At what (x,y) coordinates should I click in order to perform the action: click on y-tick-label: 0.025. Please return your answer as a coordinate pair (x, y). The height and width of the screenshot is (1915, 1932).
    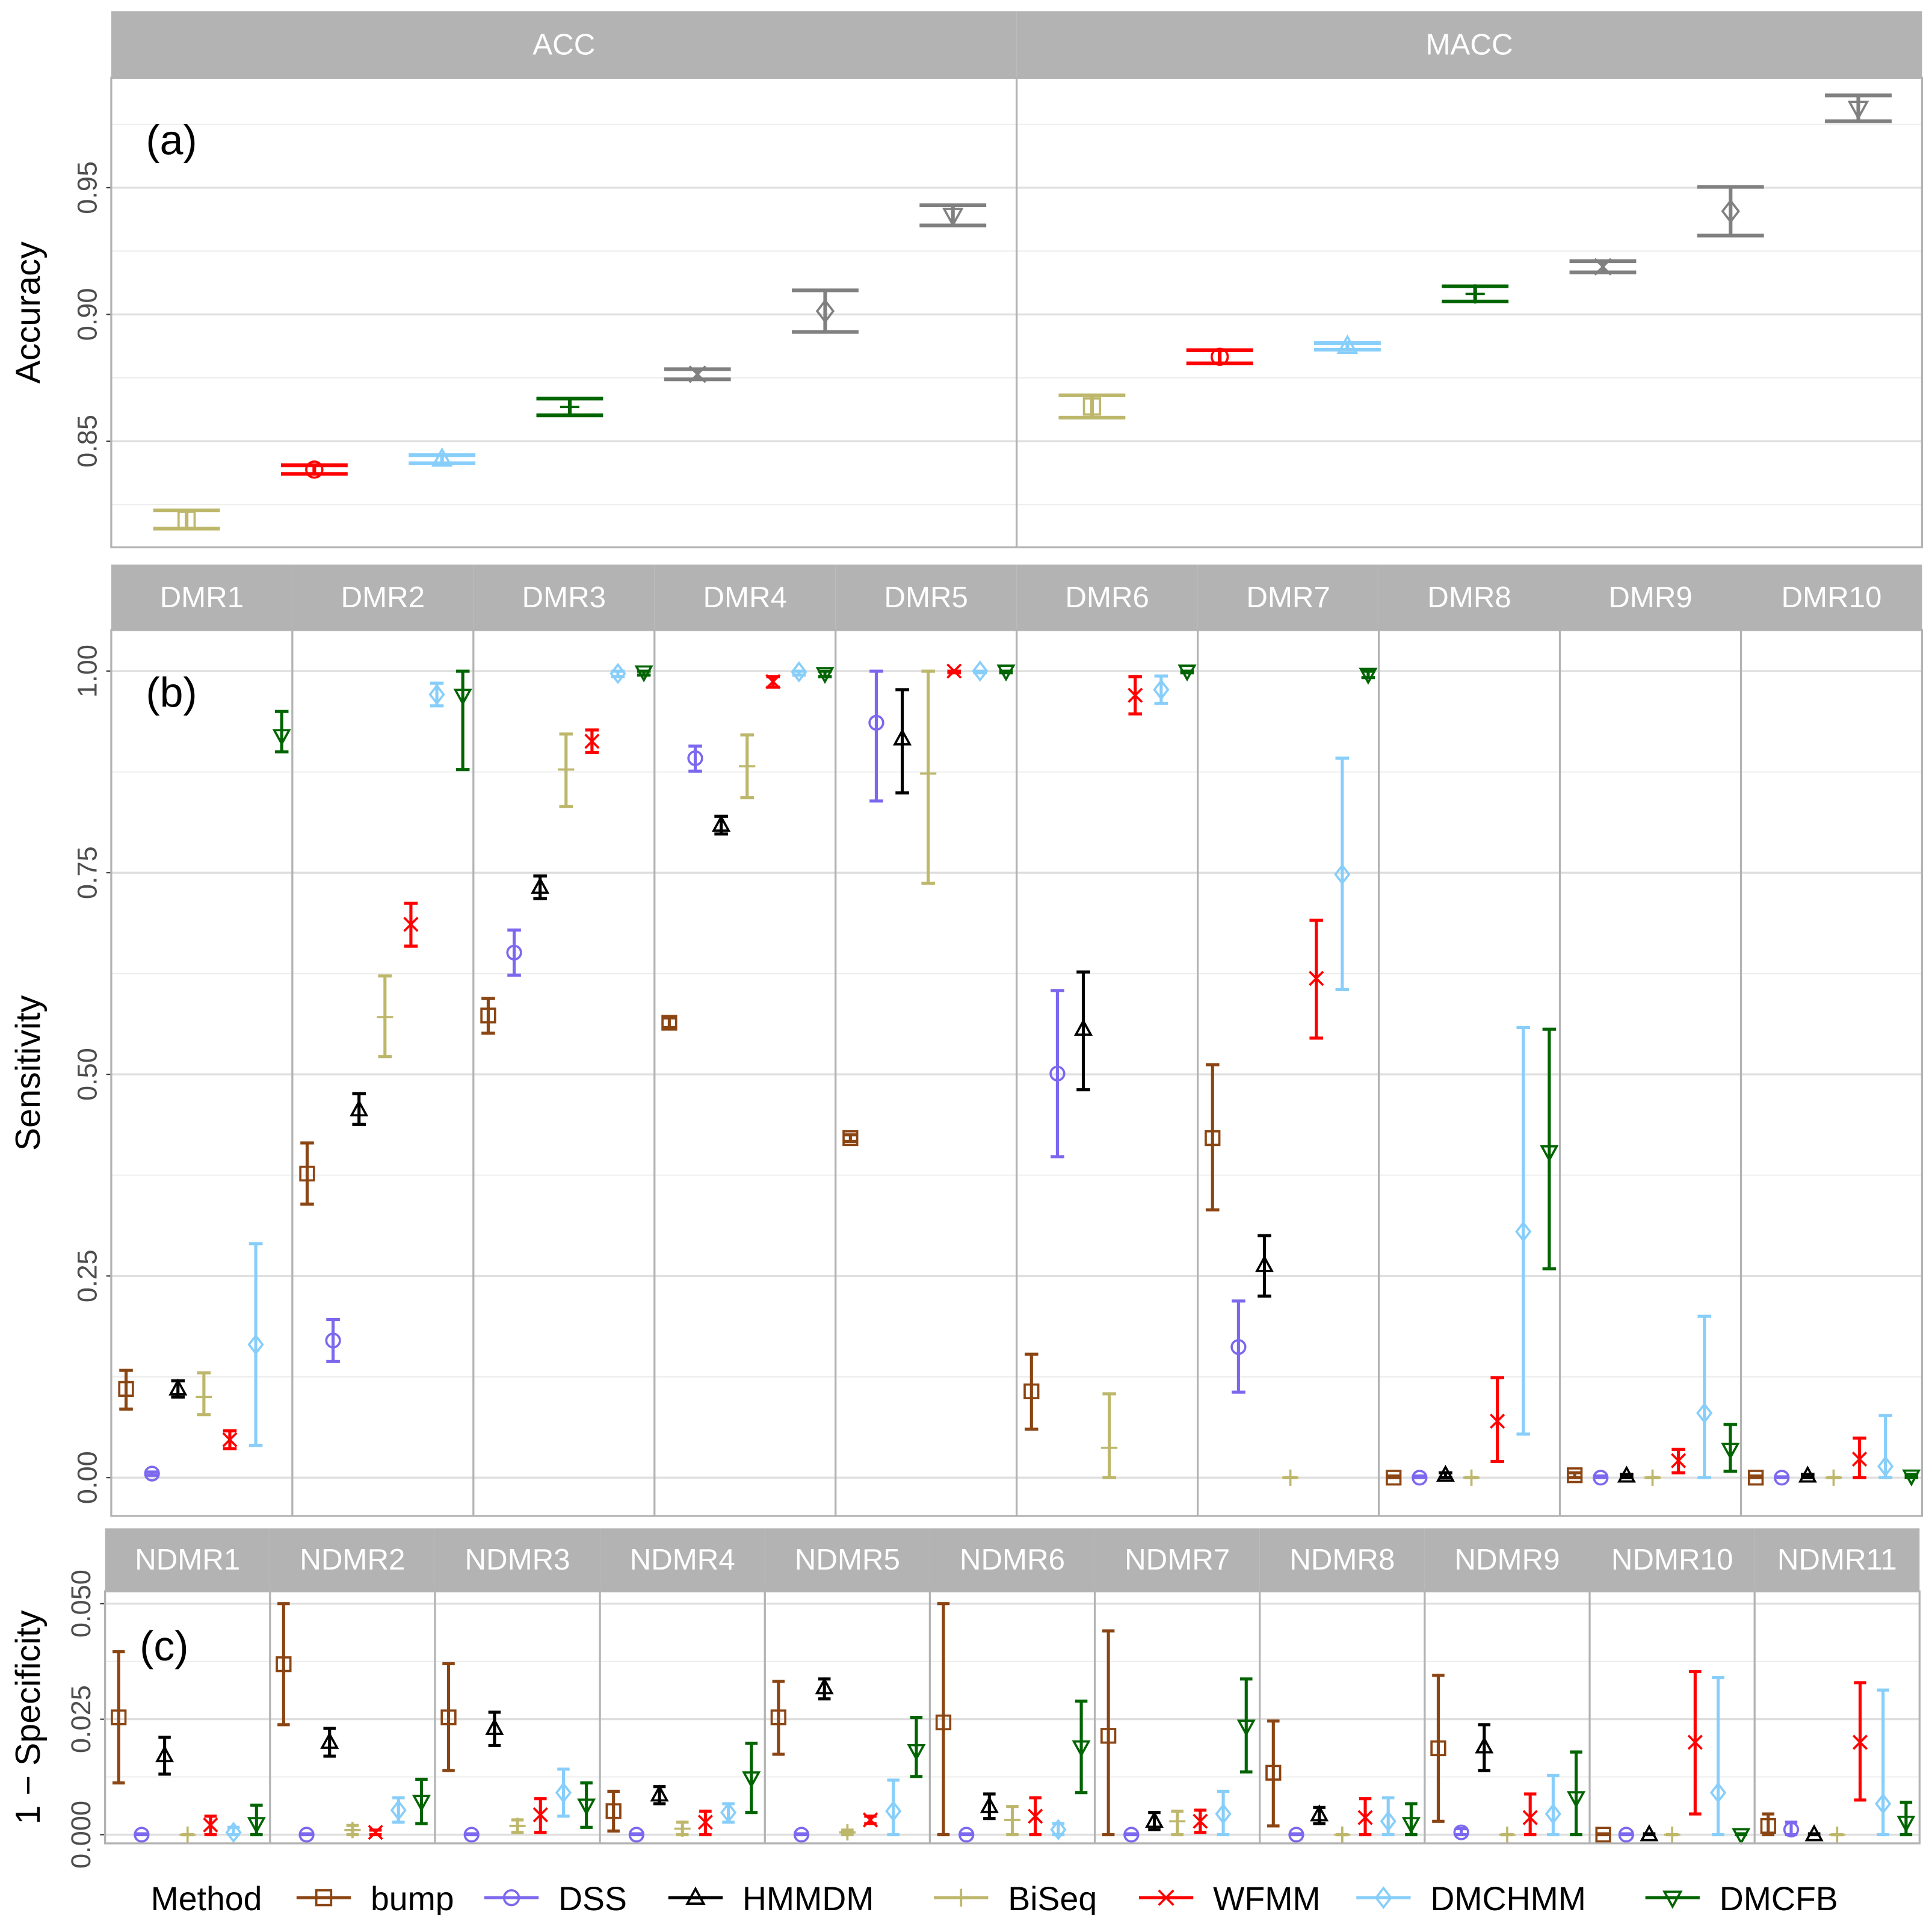
    Looking at the image, I should click on (81, 1719).